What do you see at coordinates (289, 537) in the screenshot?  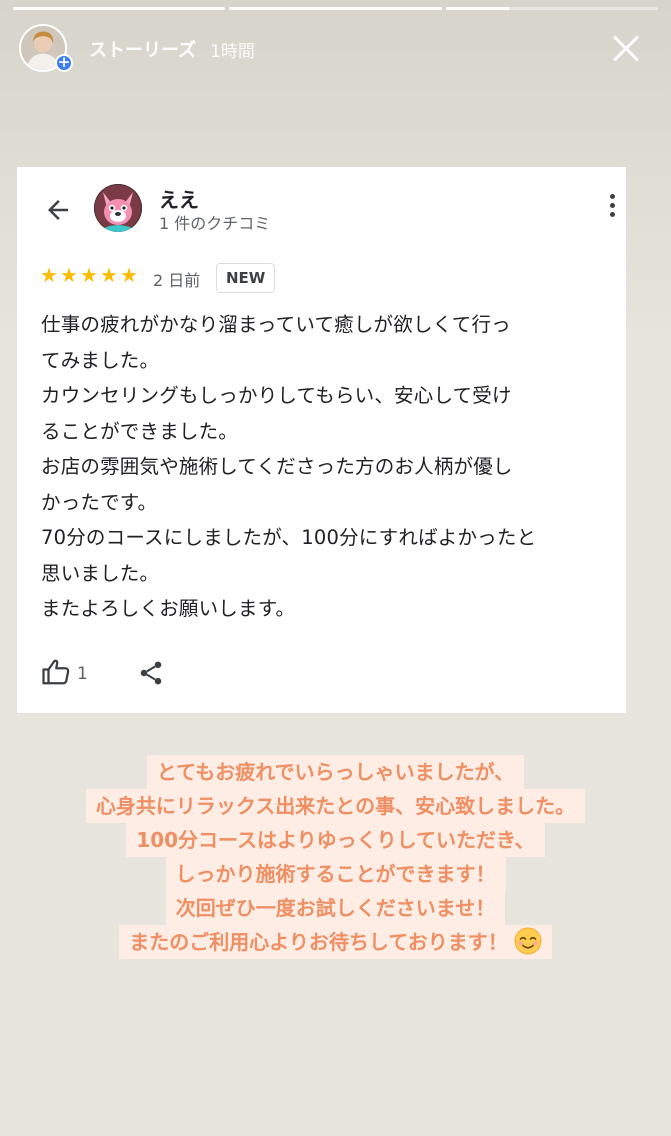 I see `review-line: 70分のコースにしましたが、100分にすればよかったと` at bounding box center [289, 537].